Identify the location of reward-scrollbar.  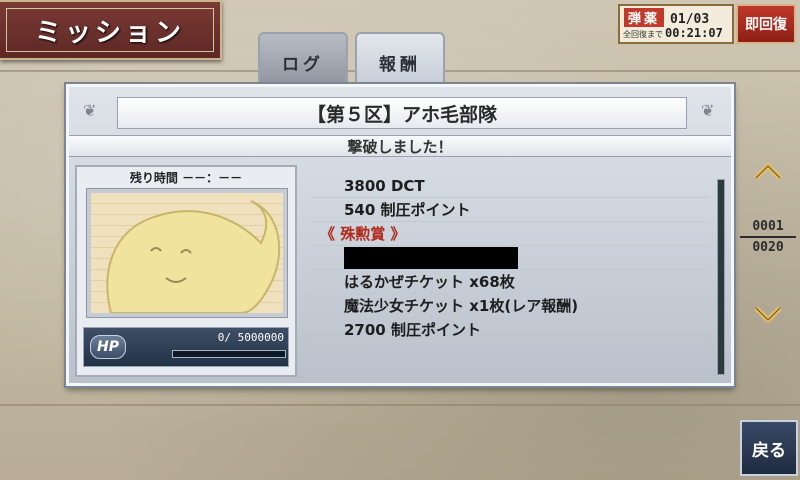
(721, 277).